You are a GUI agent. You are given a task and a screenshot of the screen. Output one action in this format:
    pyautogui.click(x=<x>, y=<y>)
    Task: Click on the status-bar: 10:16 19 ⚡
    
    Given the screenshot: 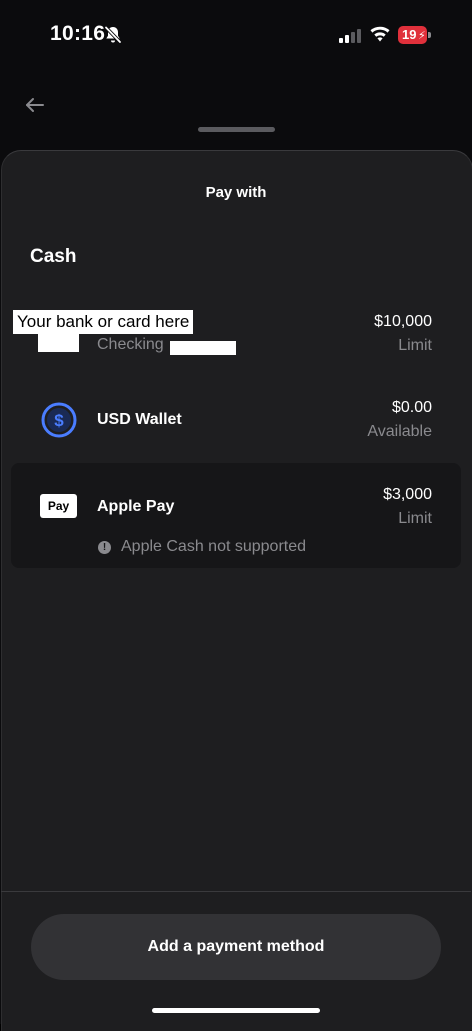 What is the action you would take?
    pyautogui.click(x=236, y=35)
    